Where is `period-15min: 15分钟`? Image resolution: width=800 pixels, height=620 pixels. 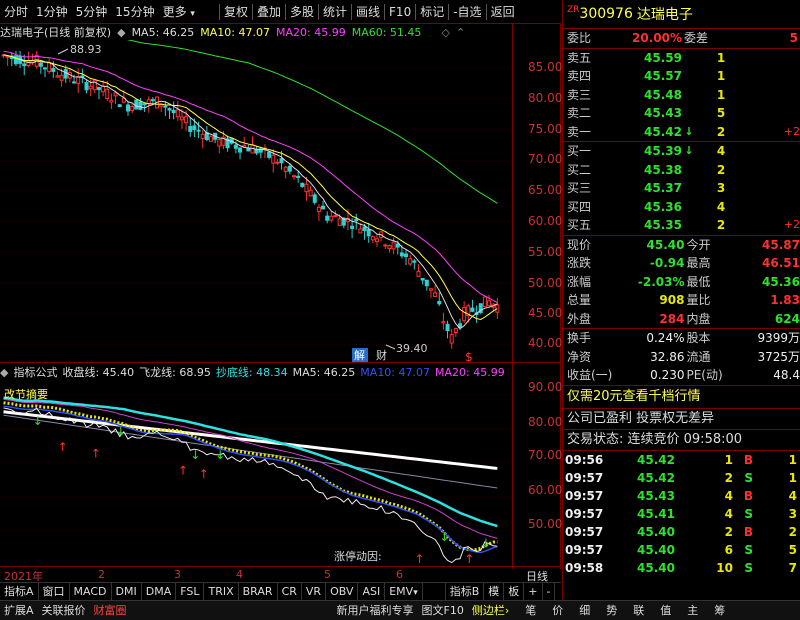
period-15min: 15分钟 is located at coordinates (134, 12).